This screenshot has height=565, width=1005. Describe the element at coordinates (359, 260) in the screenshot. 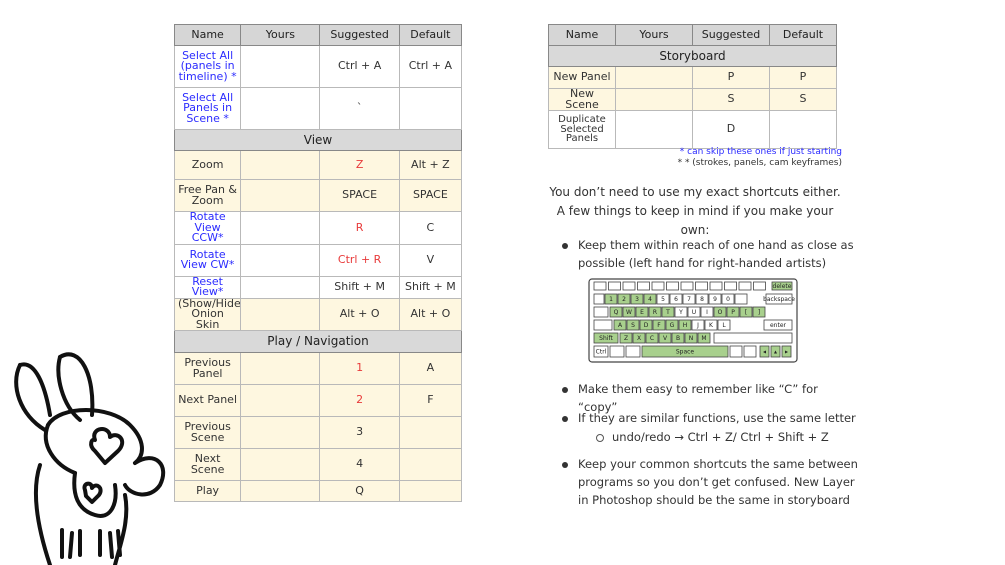

I see `row-suggested: Ctrl + R` at that location.